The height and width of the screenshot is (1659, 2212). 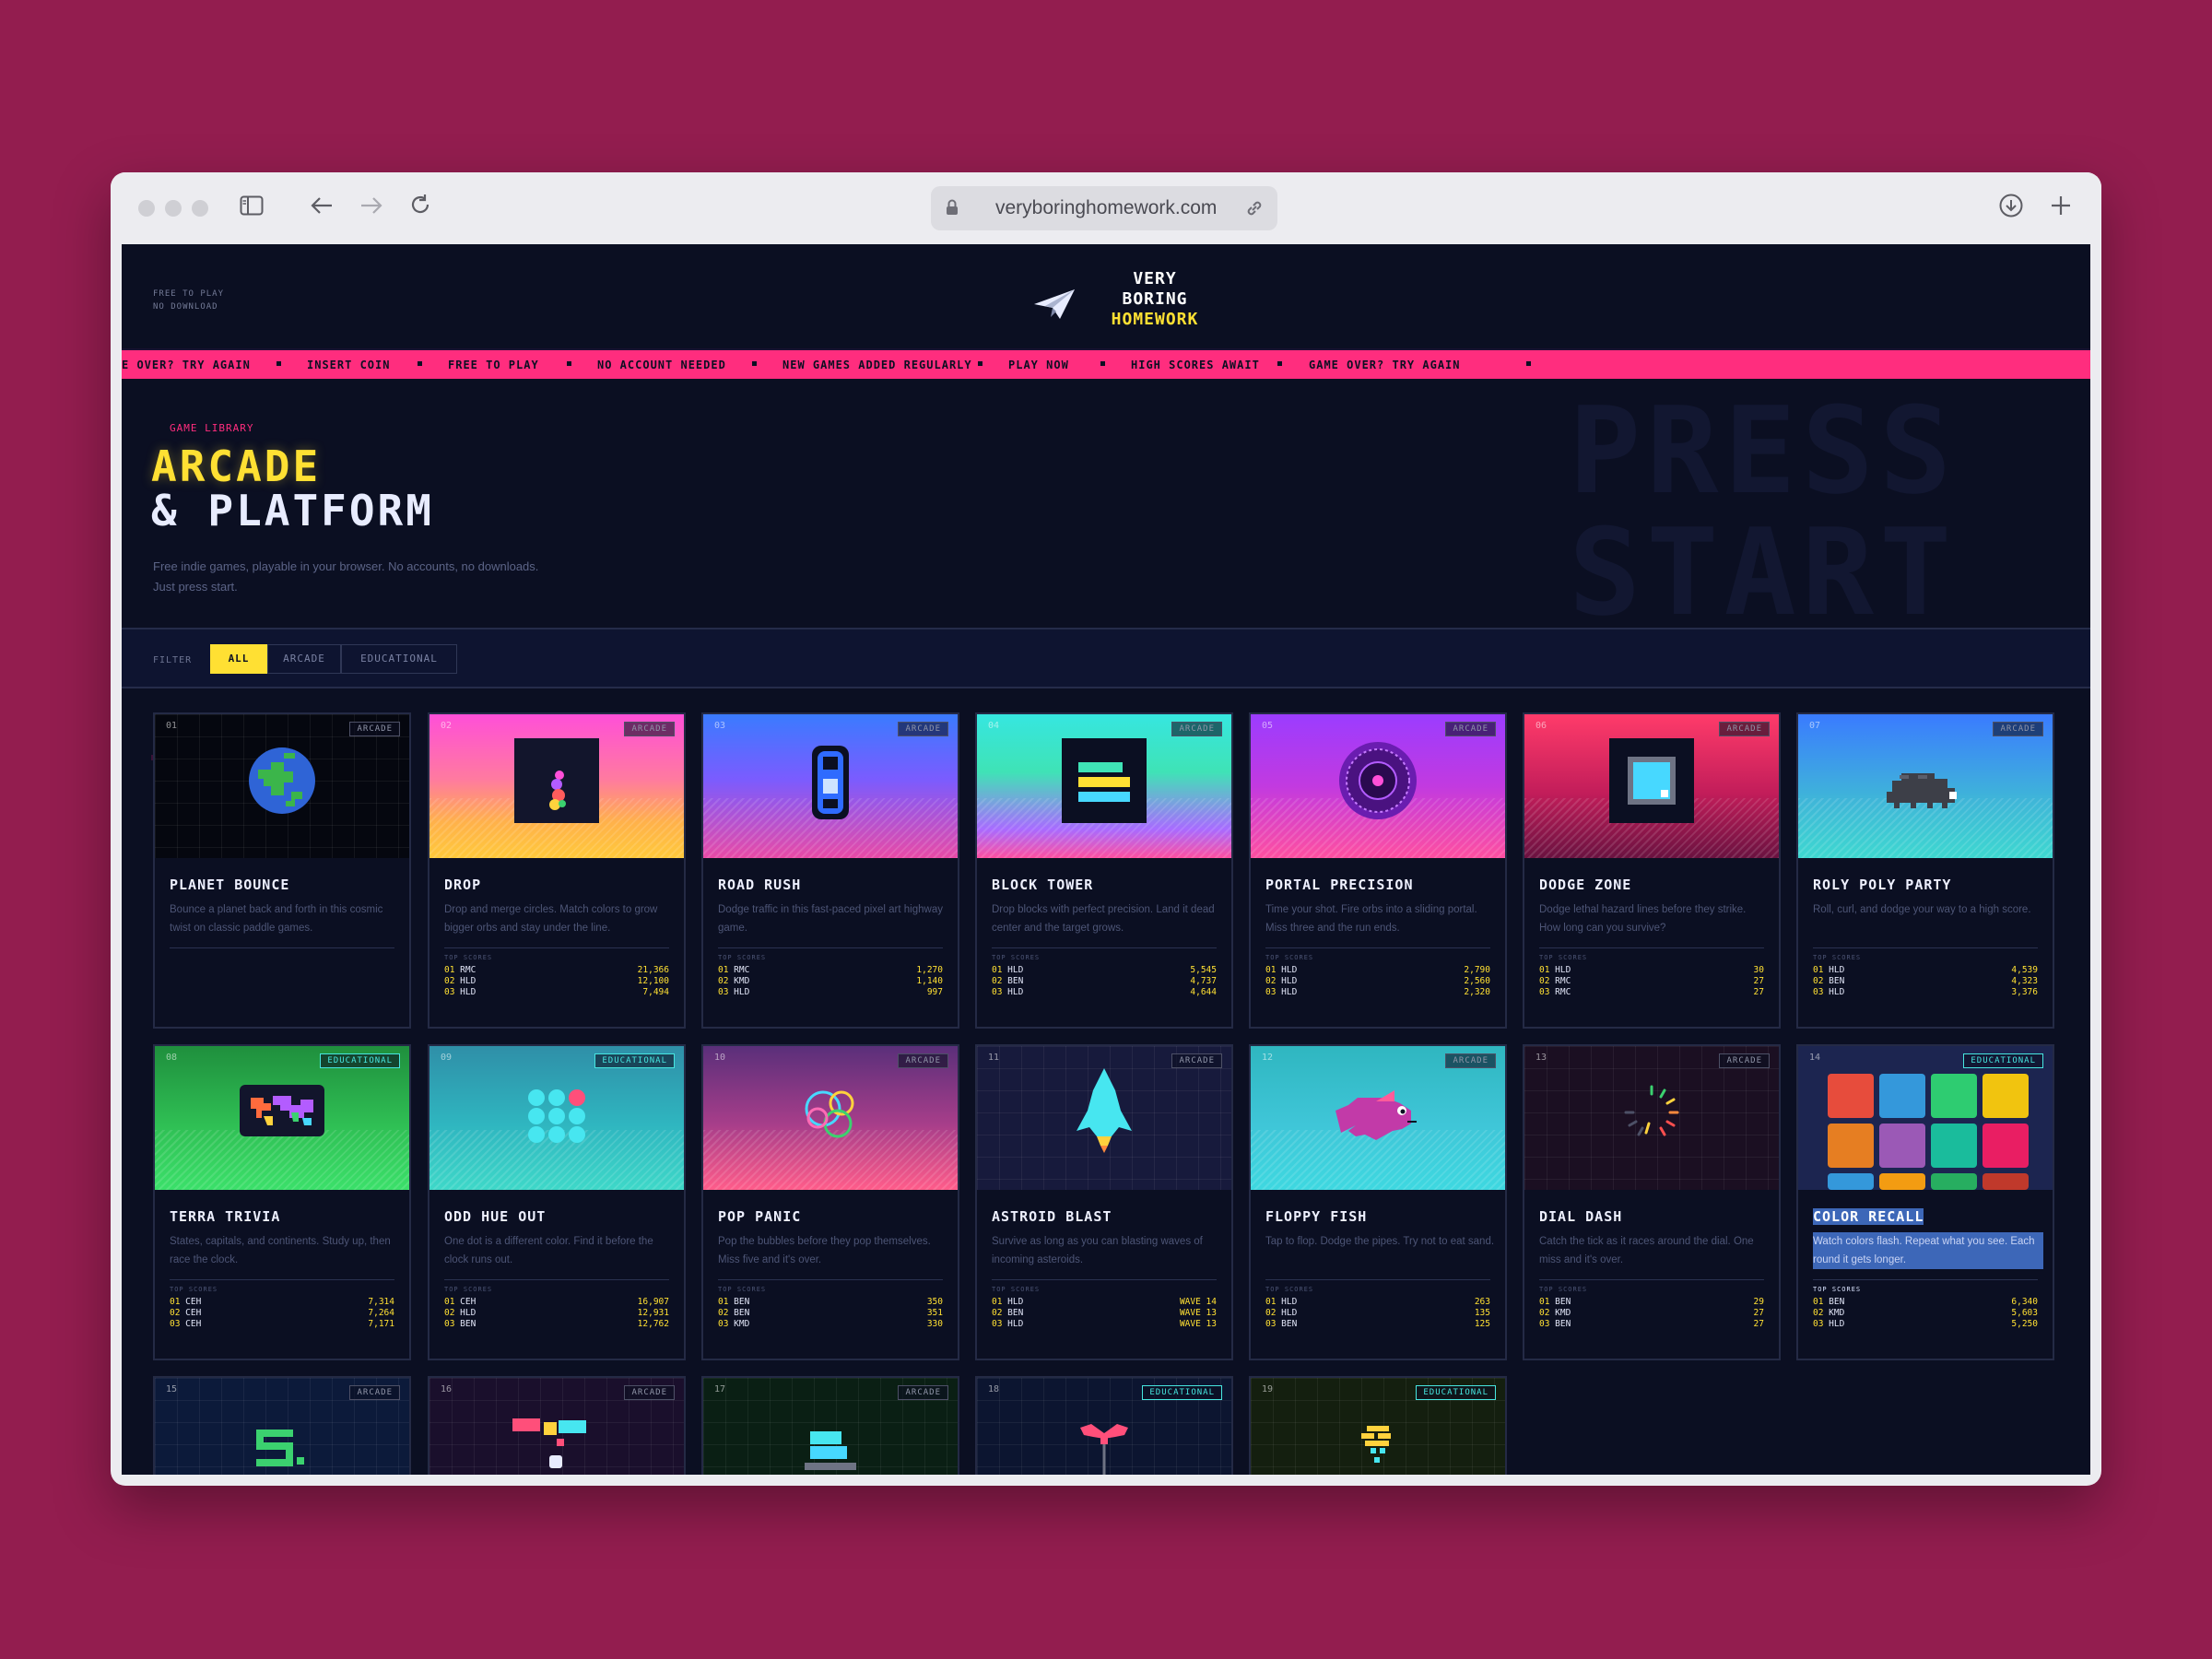 What do you see at coordinates (282, 786) in the screenshot?
I see `game-thumbnail: 01 ARCADE` at bounding box center [282, 786].